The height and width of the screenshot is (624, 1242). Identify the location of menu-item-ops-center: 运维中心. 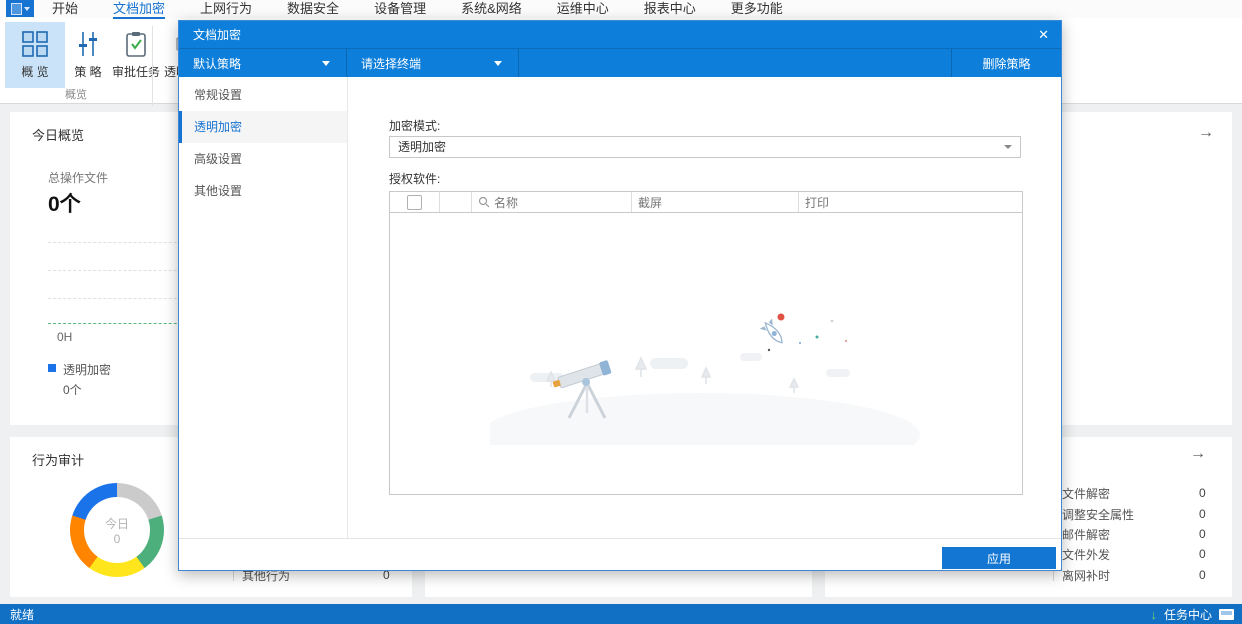
(583, 9).